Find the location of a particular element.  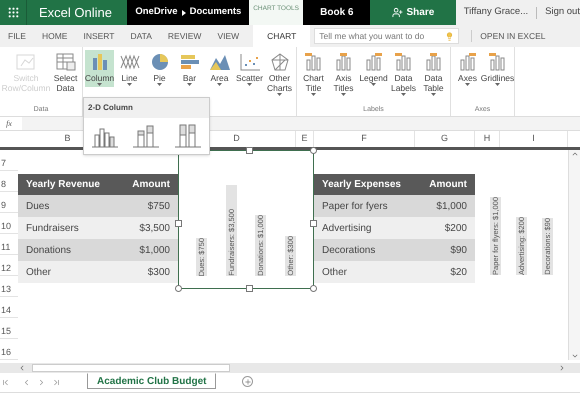

ribbon-tab: VIEW is located at coordinates (228, 36).